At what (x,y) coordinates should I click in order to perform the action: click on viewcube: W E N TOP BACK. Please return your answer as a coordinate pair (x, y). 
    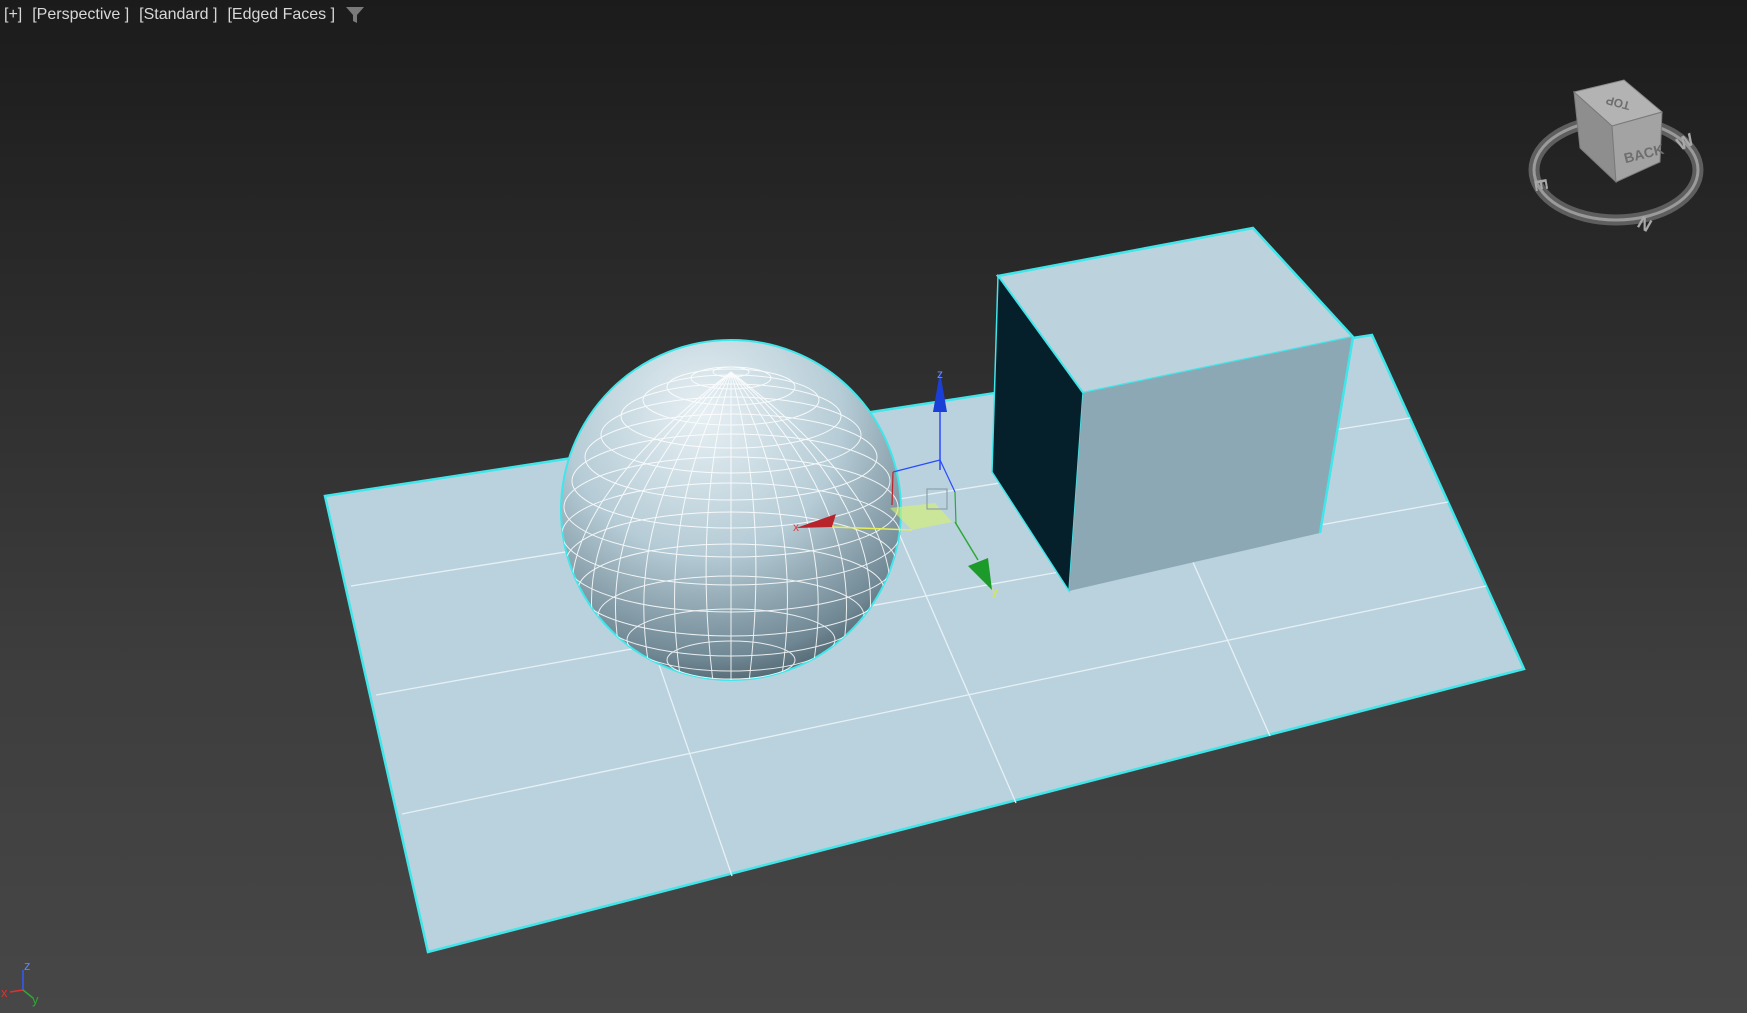
    Looking at the image, I should click on (1620, 160).